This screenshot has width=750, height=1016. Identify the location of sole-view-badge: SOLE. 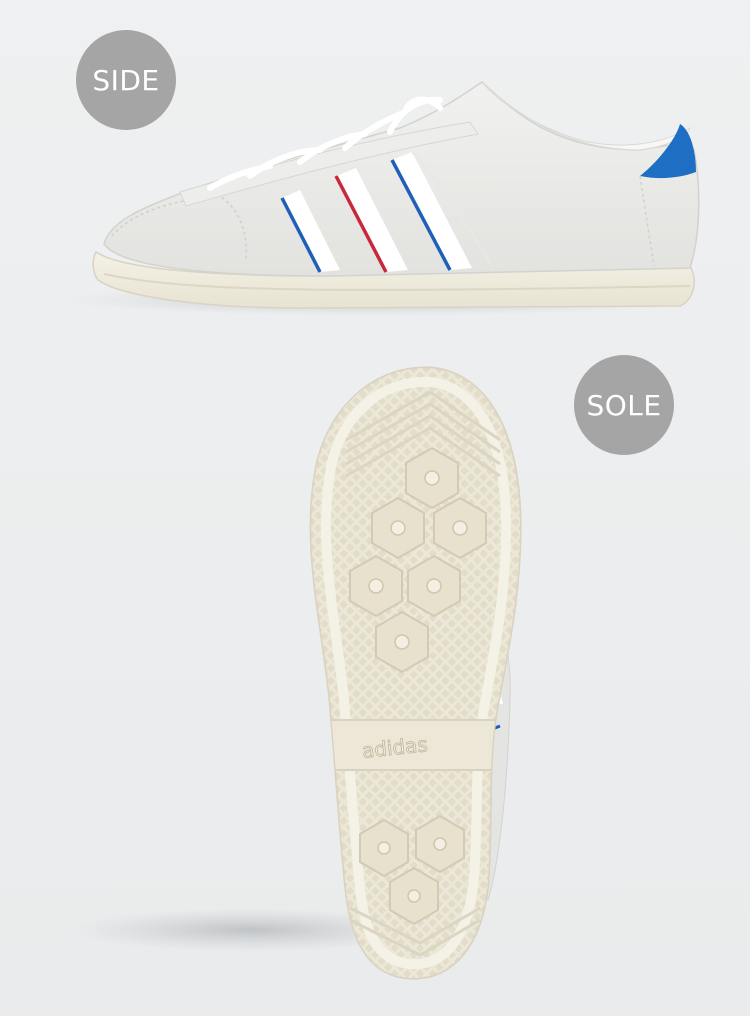
(624, 405).